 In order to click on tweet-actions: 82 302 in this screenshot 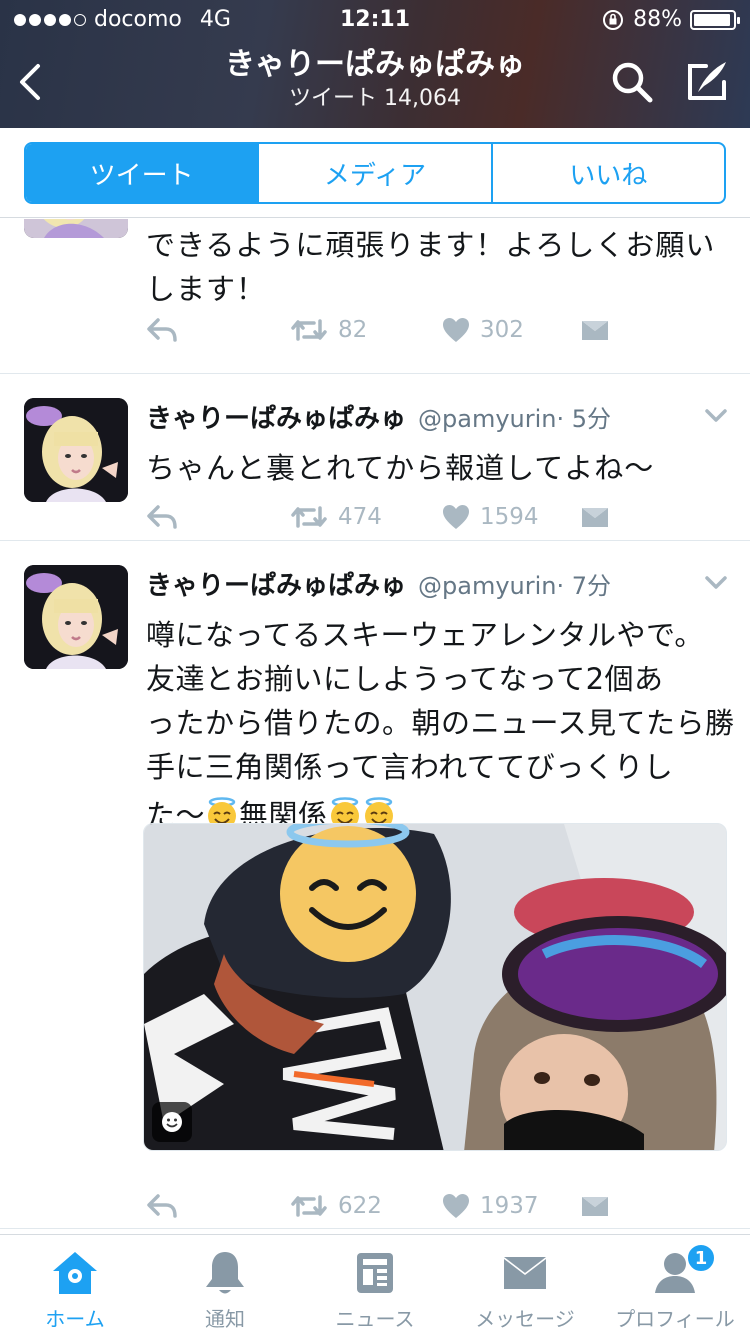, I will do `click(396, 337)`.